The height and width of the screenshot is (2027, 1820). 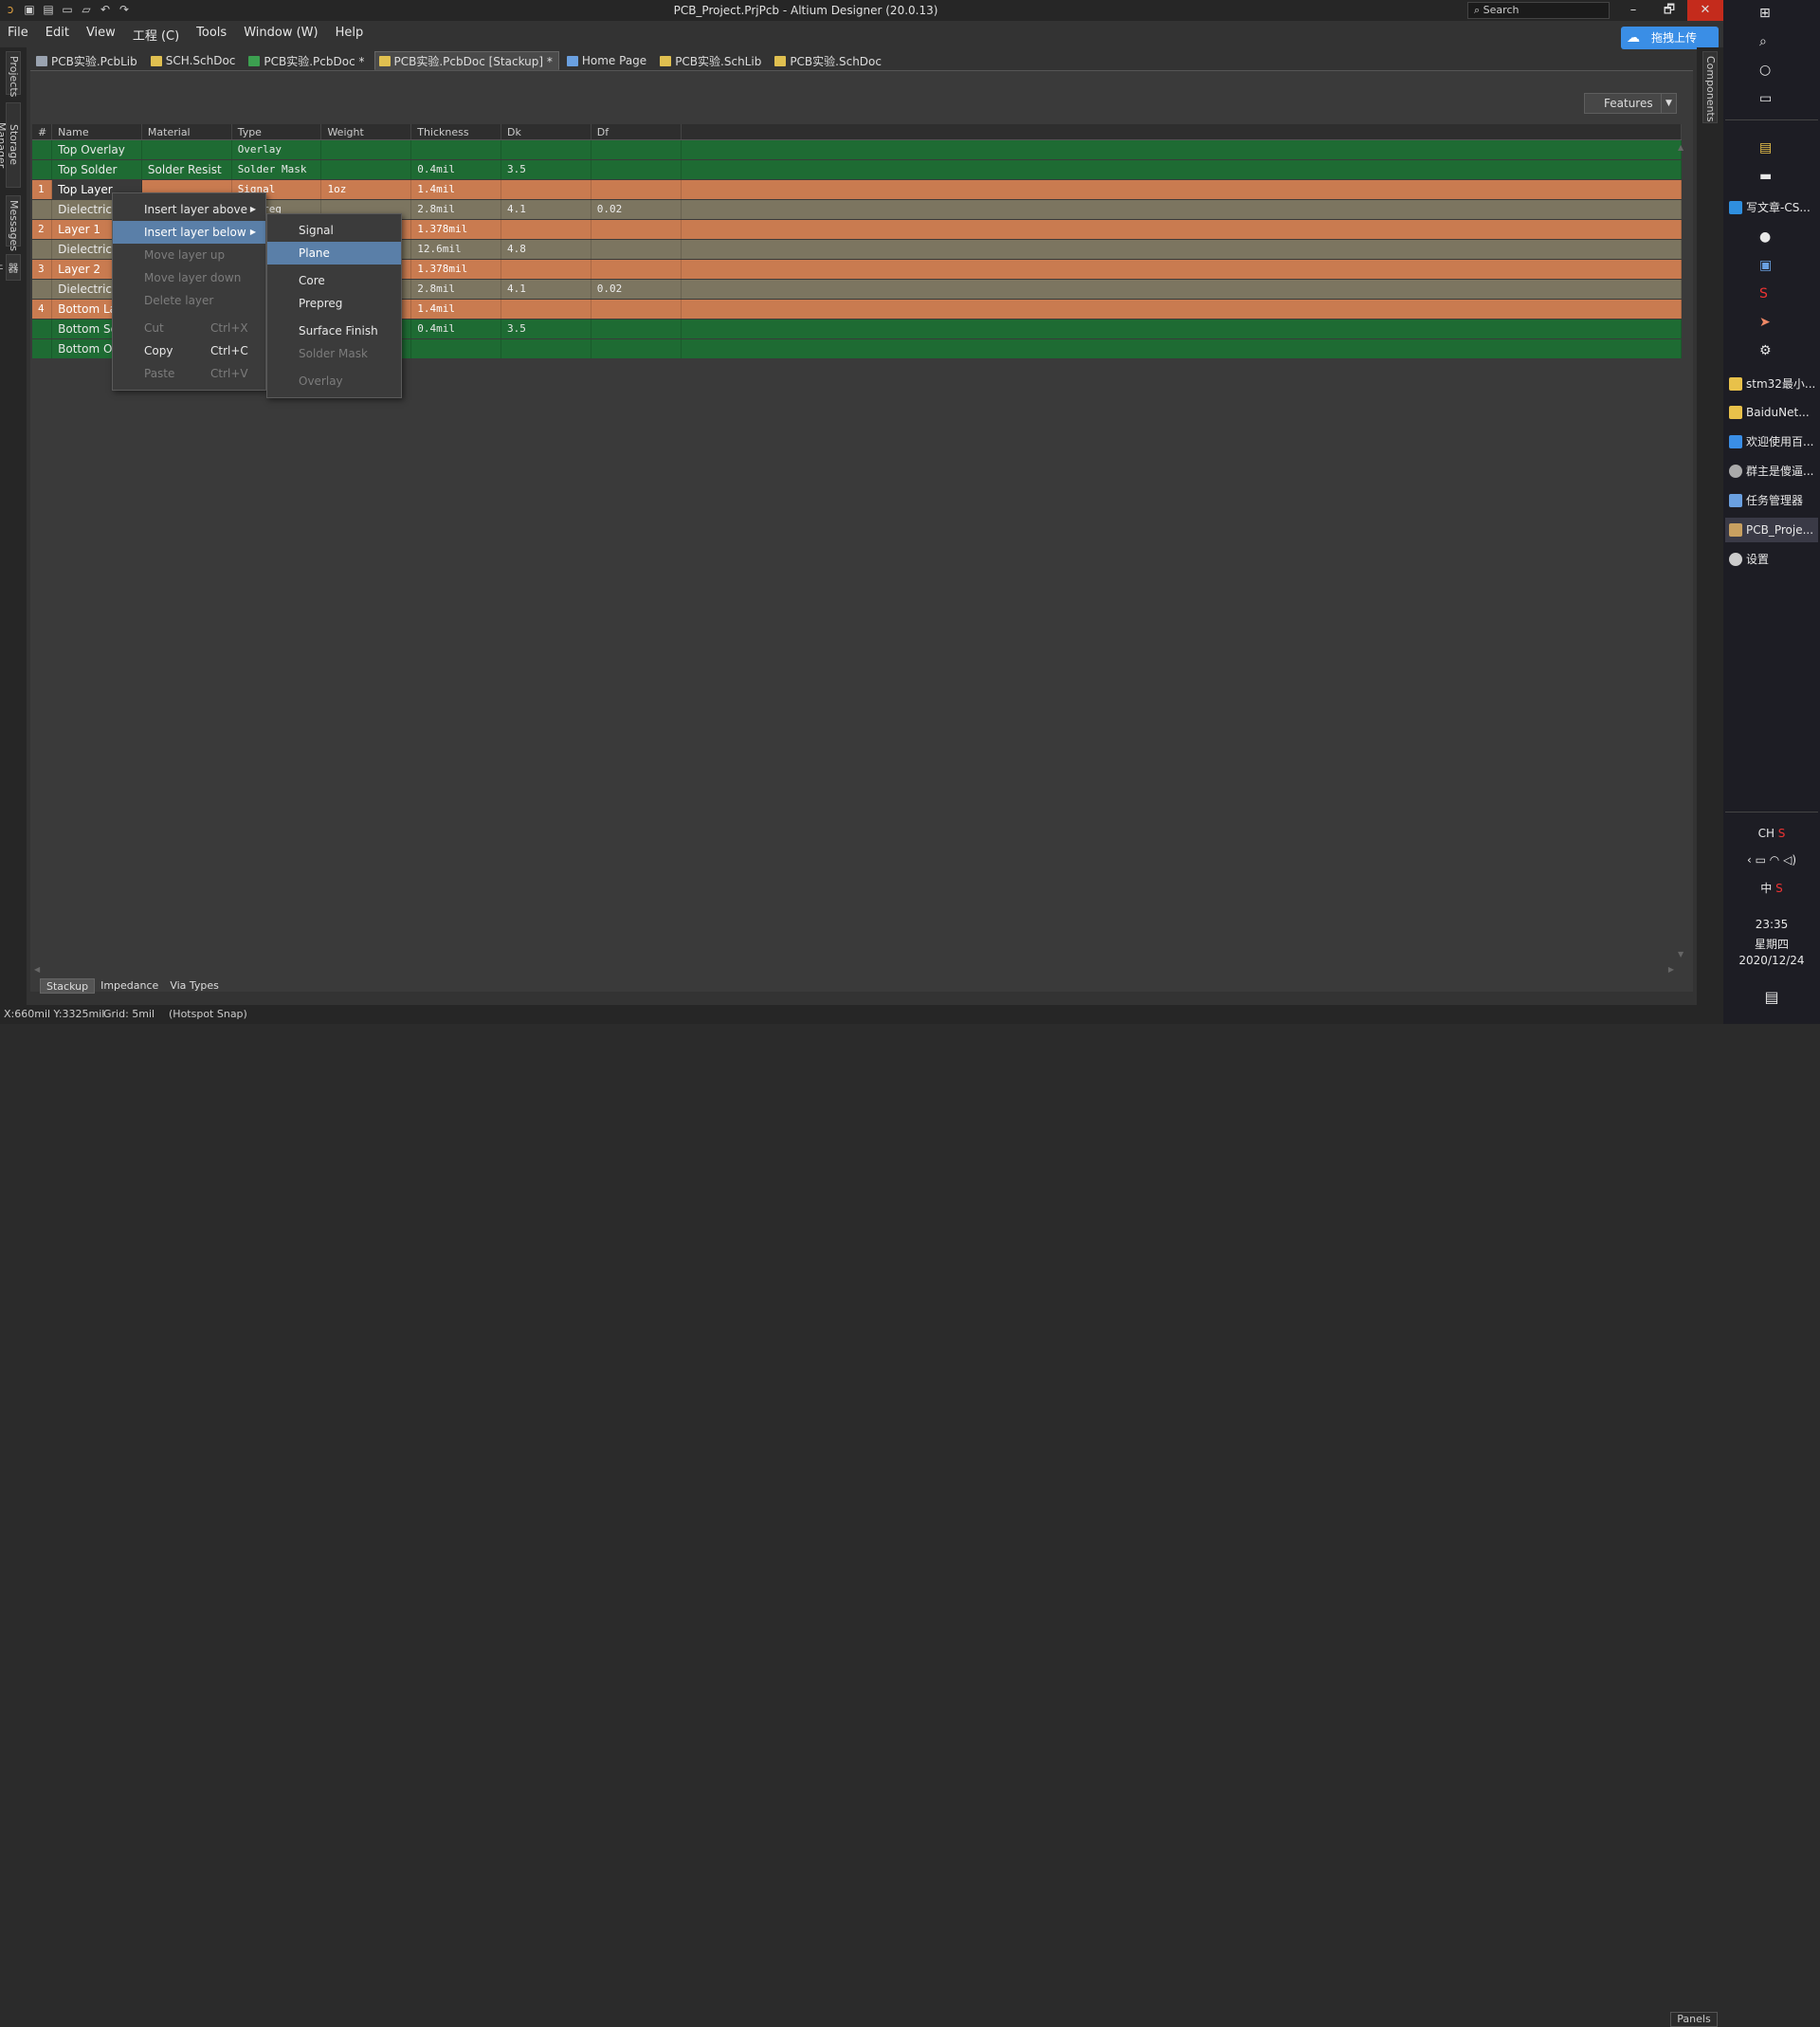 I want to click on doc-tab-schlib: PCB实验.SchLib, so click(x=711, y=60).